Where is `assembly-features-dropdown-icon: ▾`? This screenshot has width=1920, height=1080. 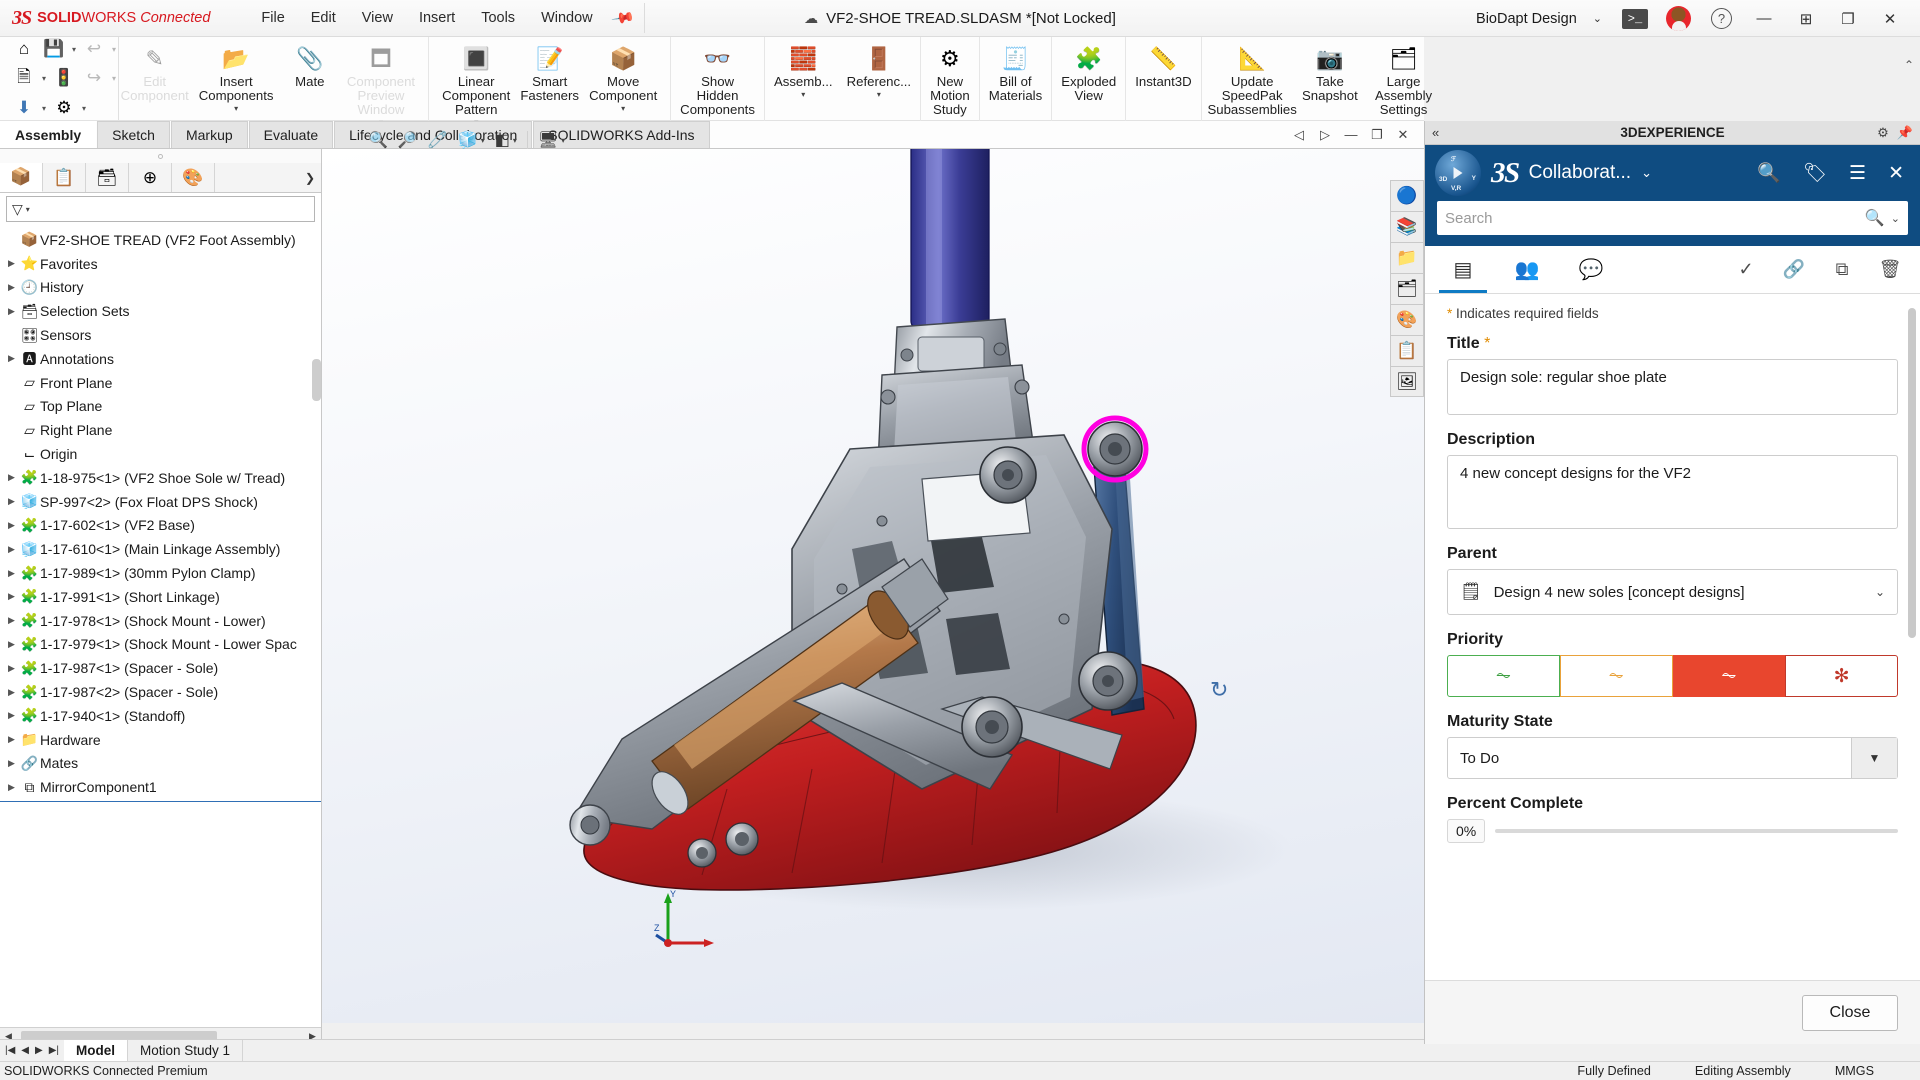 assembly-features-dropdown-icon: ▾ is located at coordinates (803, 94).